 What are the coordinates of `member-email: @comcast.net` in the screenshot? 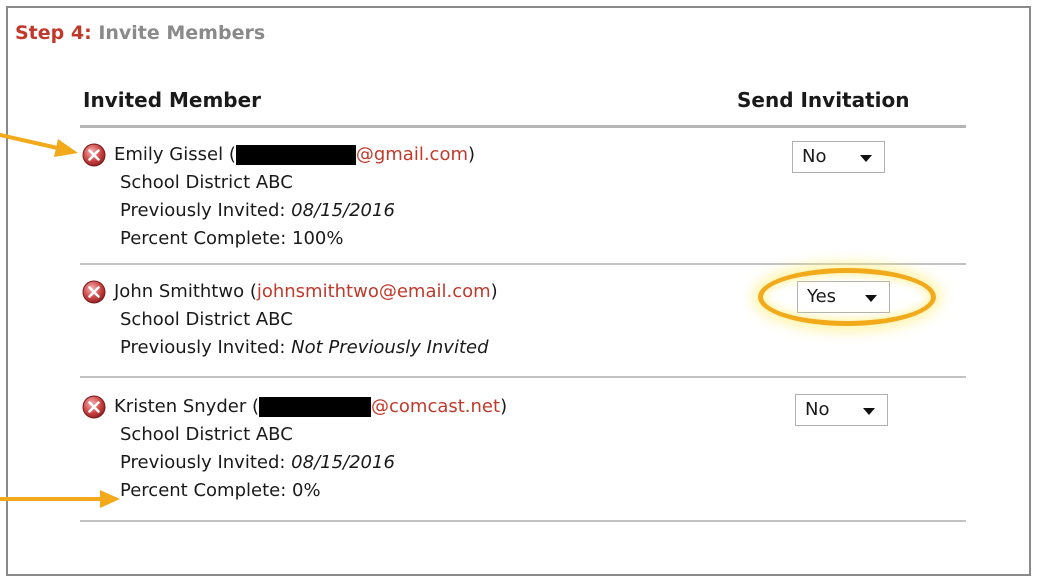 It's located at (435, 407).